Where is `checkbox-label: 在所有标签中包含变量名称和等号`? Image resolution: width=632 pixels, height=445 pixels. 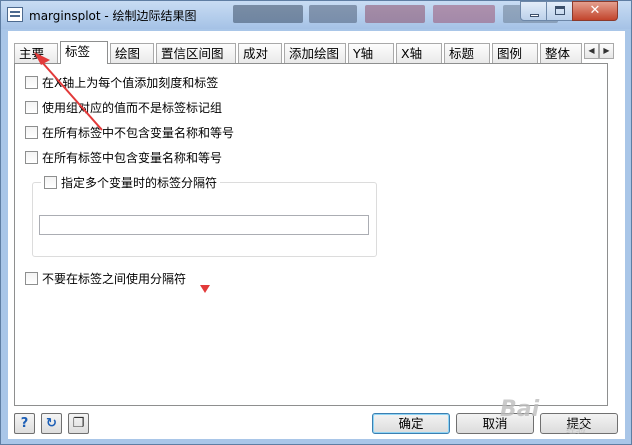 checkbox-label: 在所有标签中包含变量名称和等号 is located at coordinates (132, 157).